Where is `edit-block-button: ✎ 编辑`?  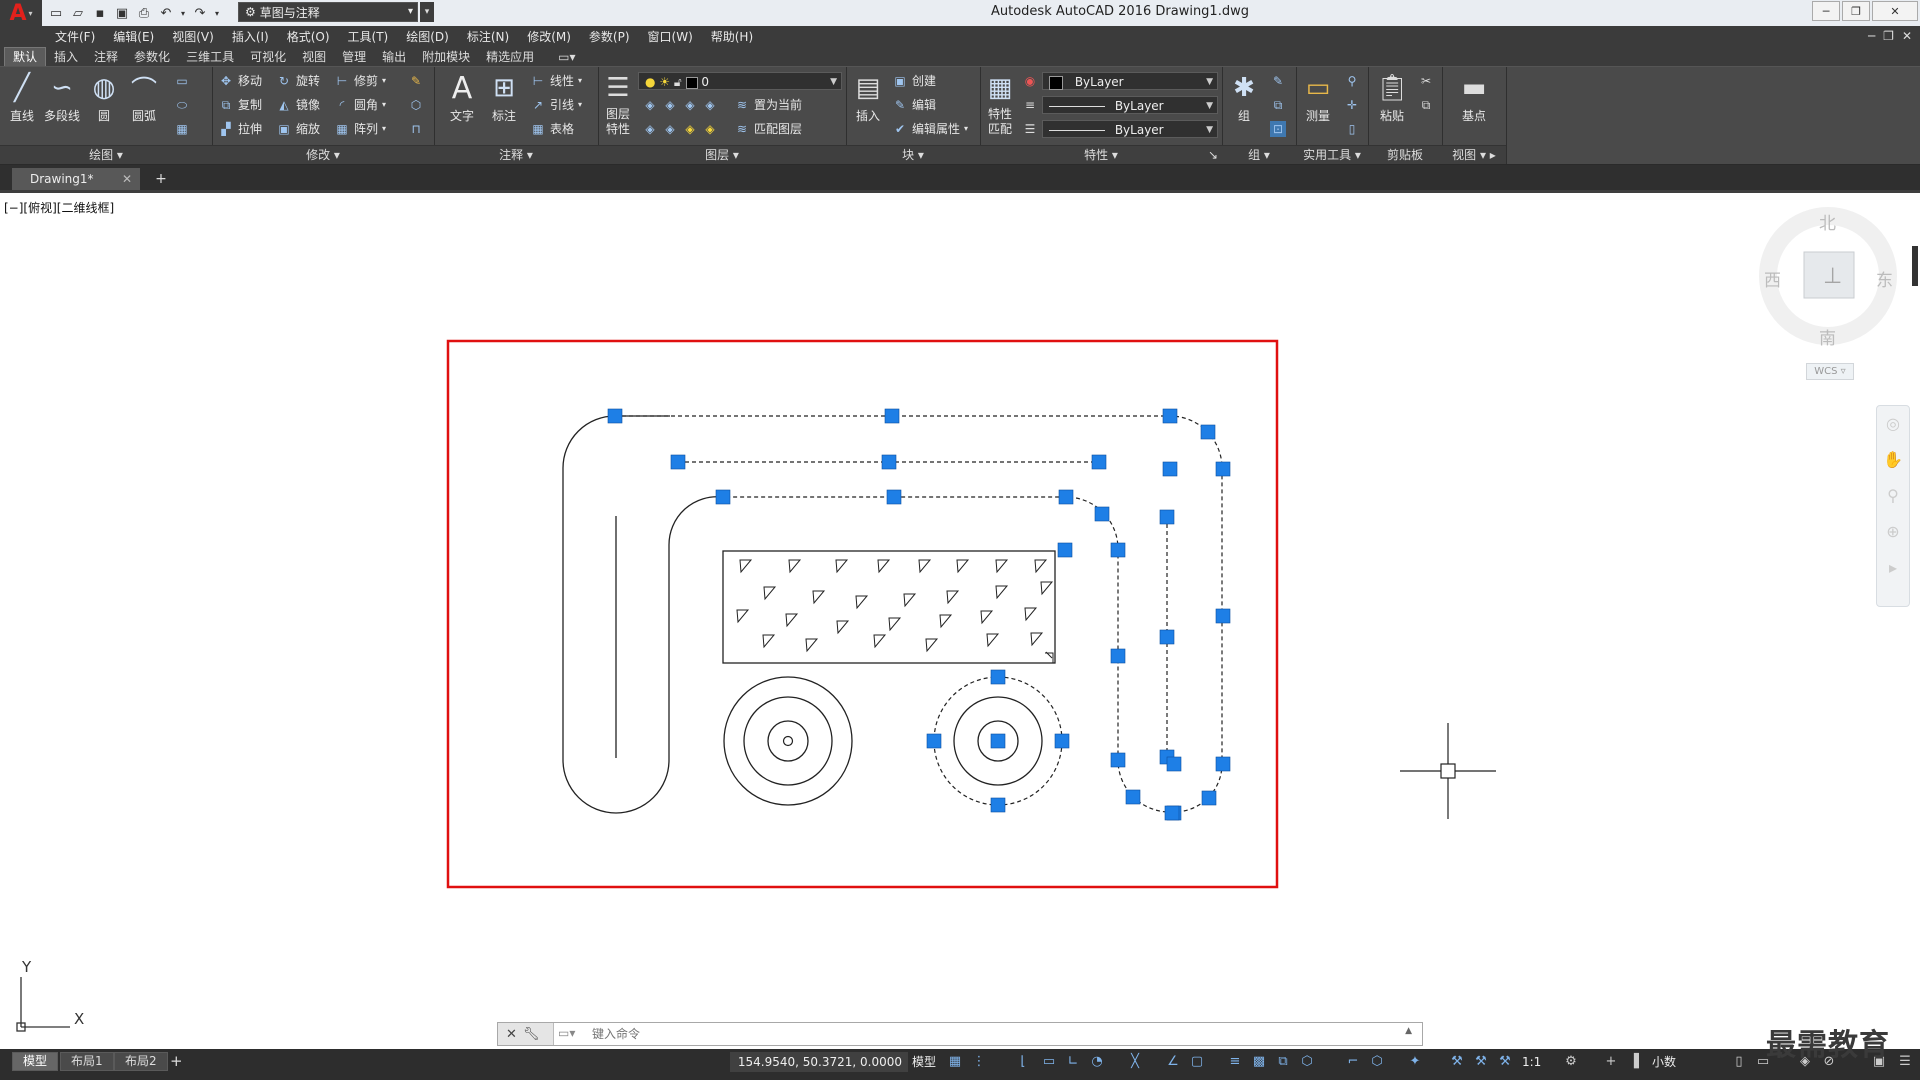
edit-block-button: ✎ 编辑 is located at coordinates (914, 105).